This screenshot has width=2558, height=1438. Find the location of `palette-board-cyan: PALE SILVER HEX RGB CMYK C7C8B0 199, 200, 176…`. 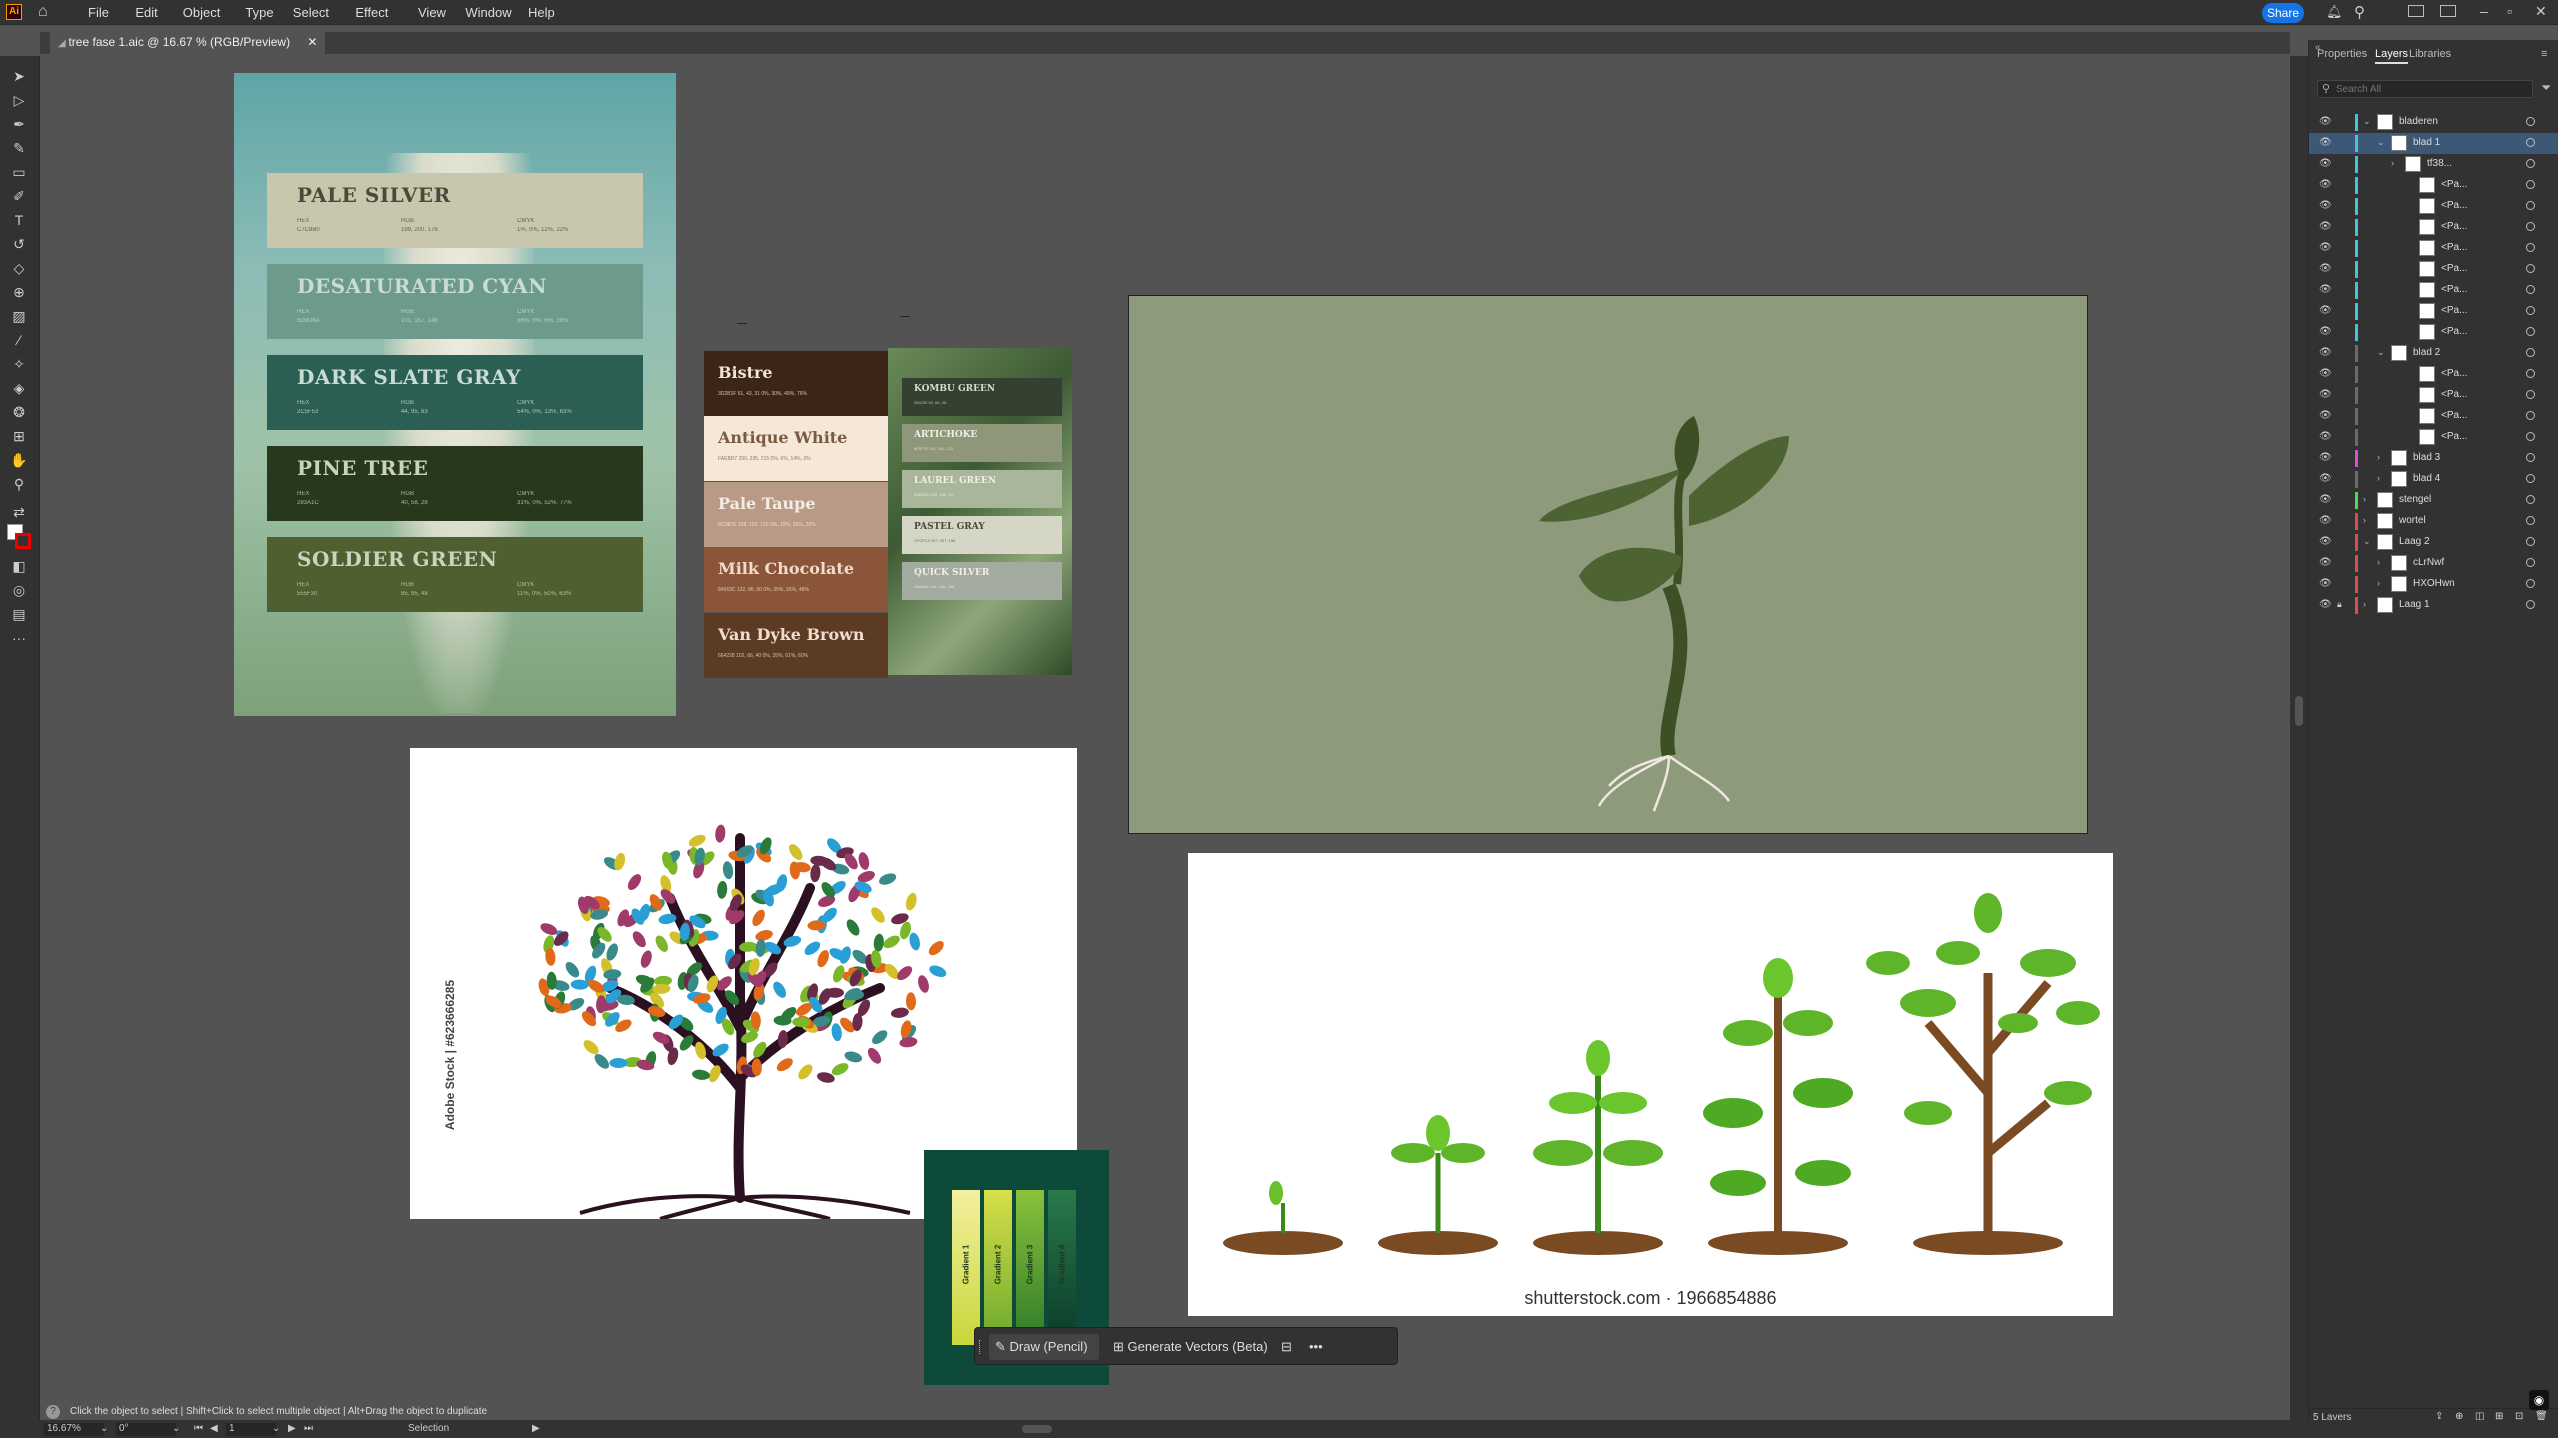

palette-board-cyan: PALE SILVER HEX RGB CMYK C7C8B0 199, 200, 176… is located at coordinates (455, 394).